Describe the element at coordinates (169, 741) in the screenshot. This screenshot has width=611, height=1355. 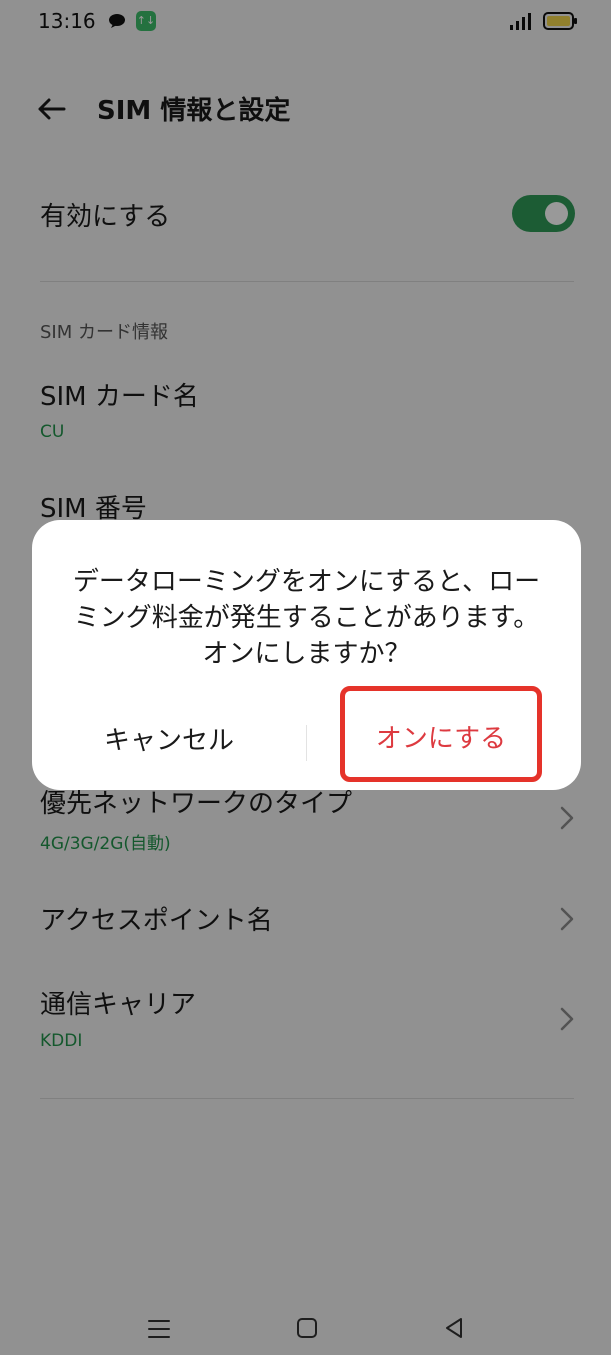
I see `cancel-button: キャンセル` at that location.